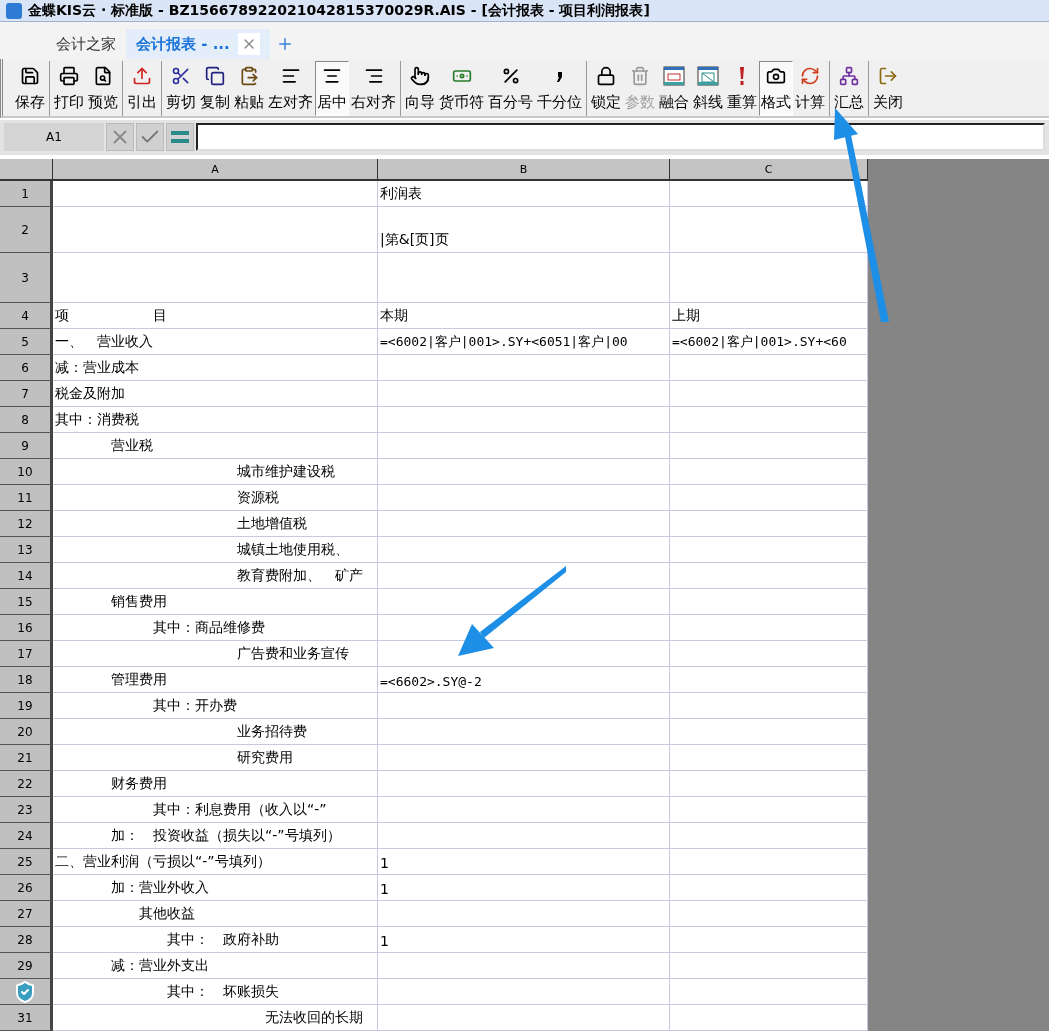 This screenshot has height=1031, width=1049. Describe the element at coordinates (742, 76) in the screenshot. I see `exclamation-icon` at that location.